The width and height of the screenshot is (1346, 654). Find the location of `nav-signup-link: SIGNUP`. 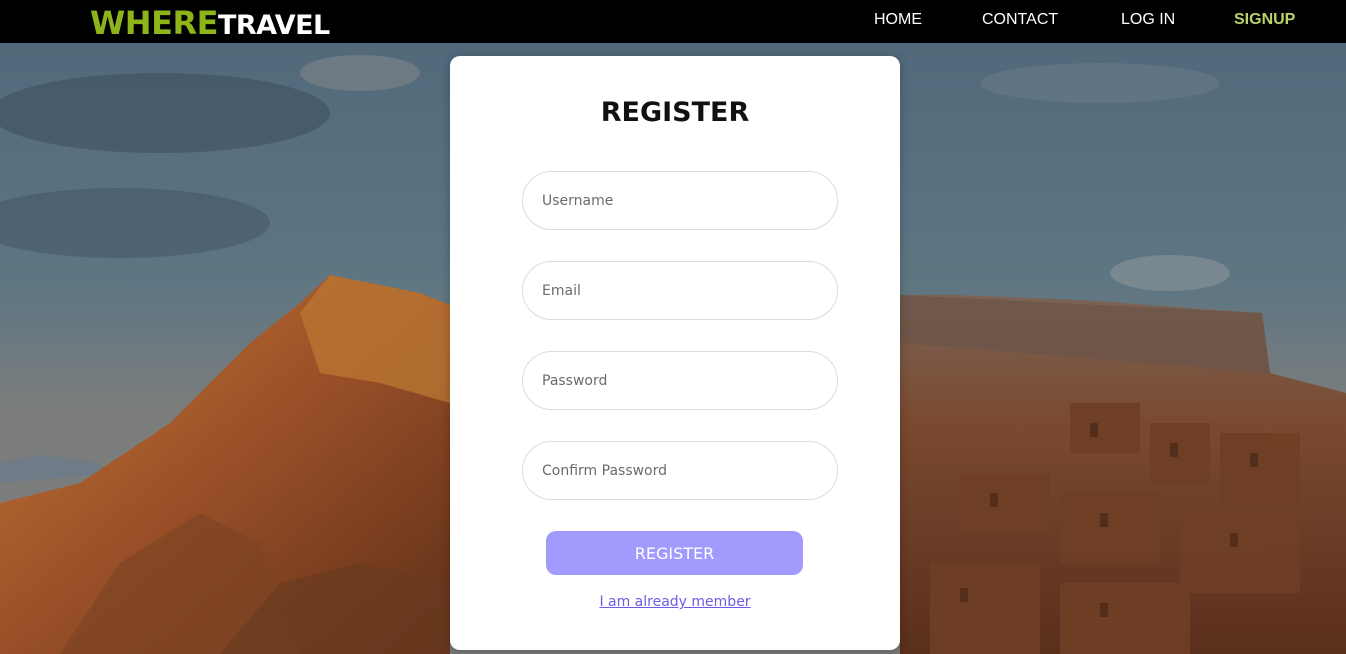

nav-signup-link: SIGNUP is located at coordinates (1264, 20).